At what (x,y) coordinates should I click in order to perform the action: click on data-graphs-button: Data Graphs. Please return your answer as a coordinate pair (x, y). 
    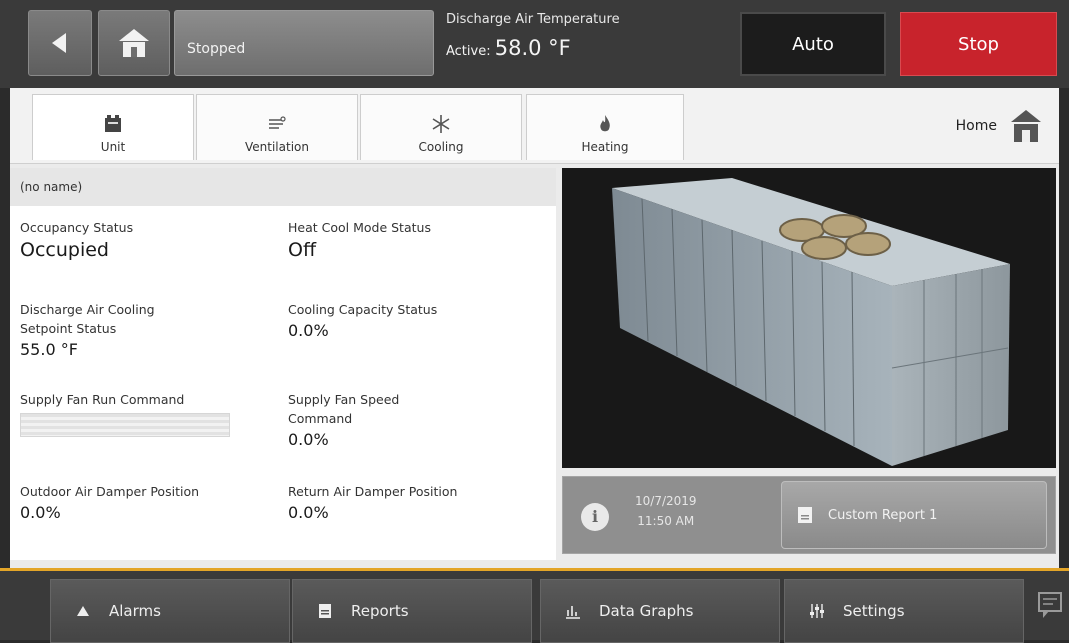
    Looking at the image, I should click on (660, 611).